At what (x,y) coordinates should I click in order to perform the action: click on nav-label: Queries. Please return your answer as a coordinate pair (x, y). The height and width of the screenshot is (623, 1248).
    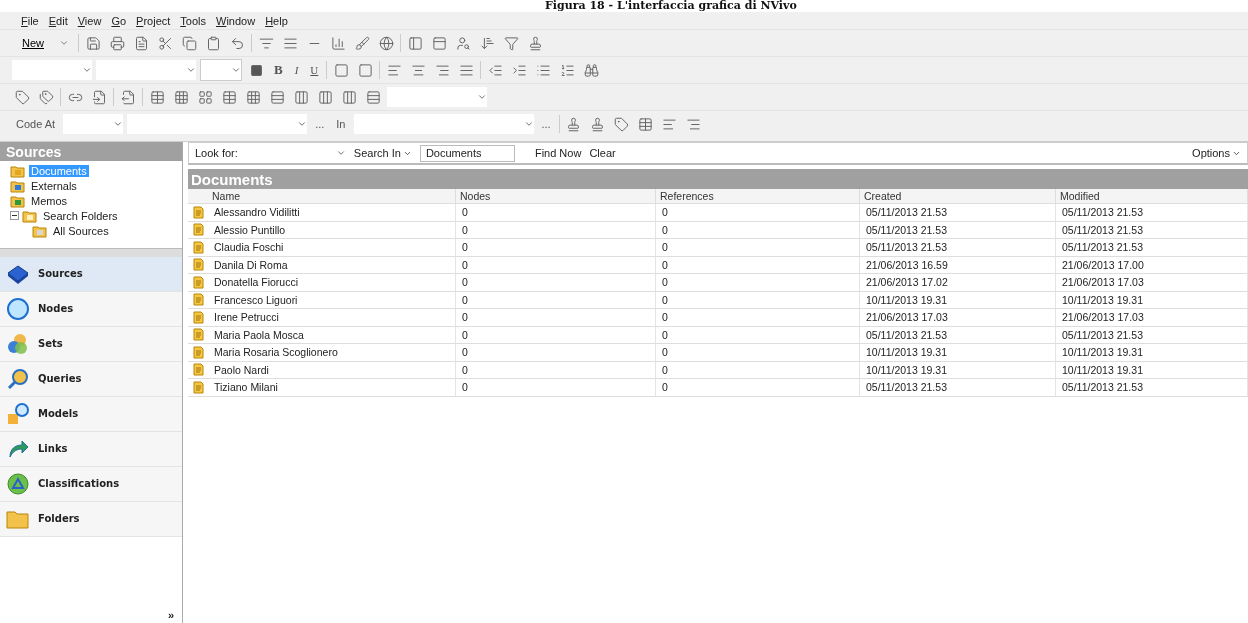
    Looking at the image, I should click on (60, 378).